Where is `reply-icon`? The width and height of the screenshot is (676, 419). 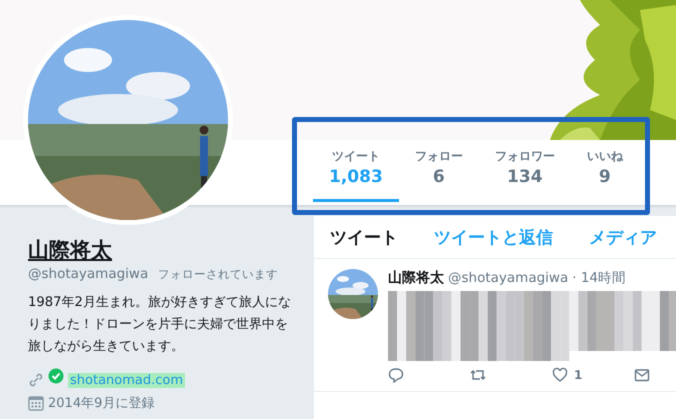 reply-icon is located at coordinates (396, 375).